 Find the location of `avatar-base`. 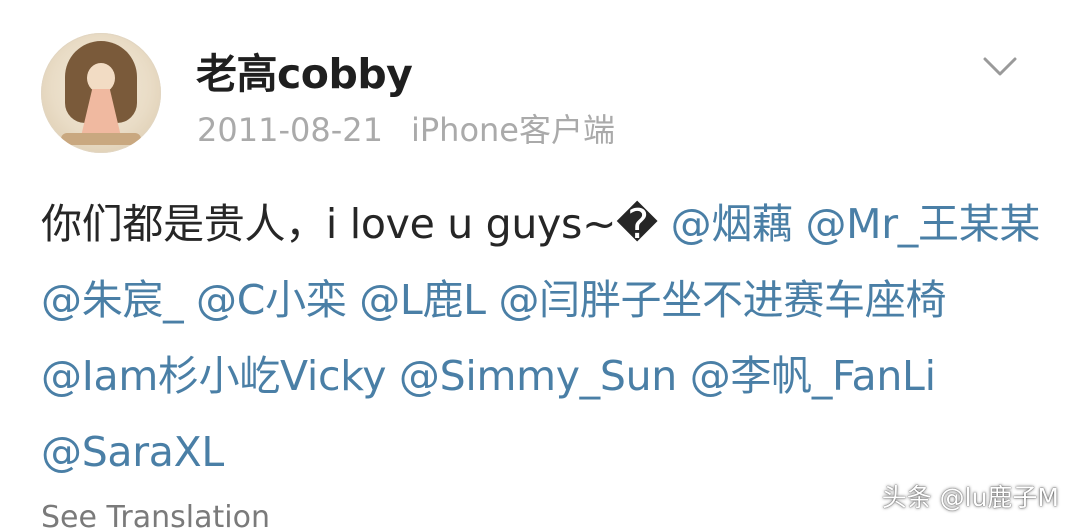

avatar-base is located at coordinates (101, 139).